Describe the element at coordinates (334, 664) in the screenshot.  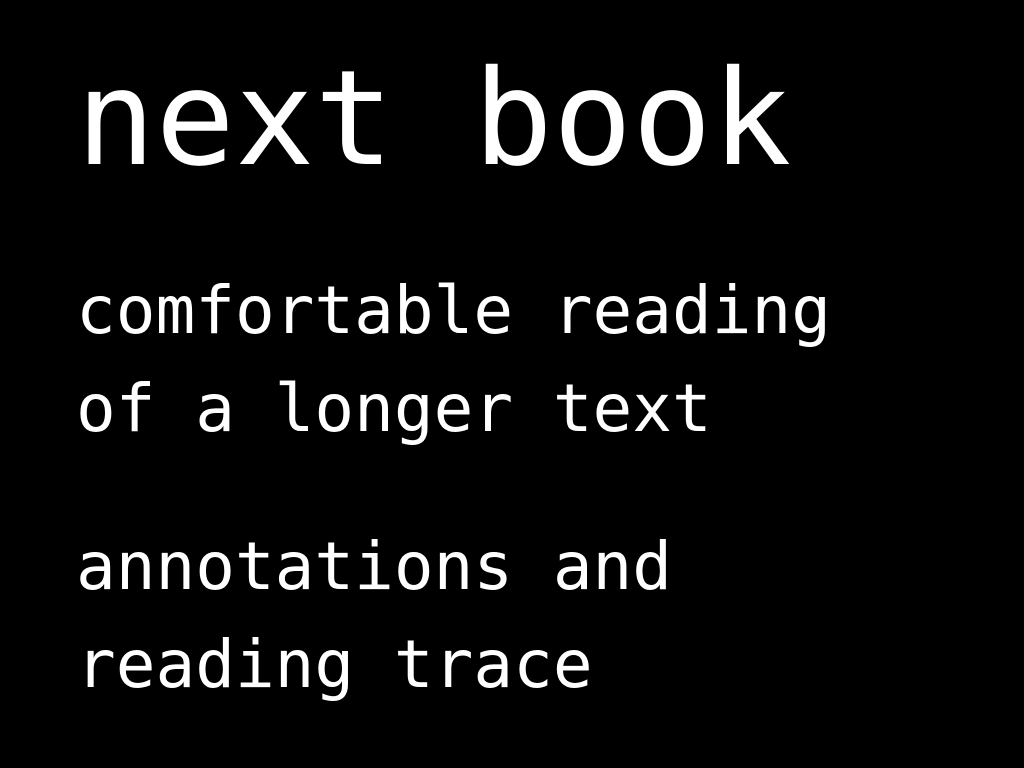
I see `point-2-line-2: reading trace` at that location.